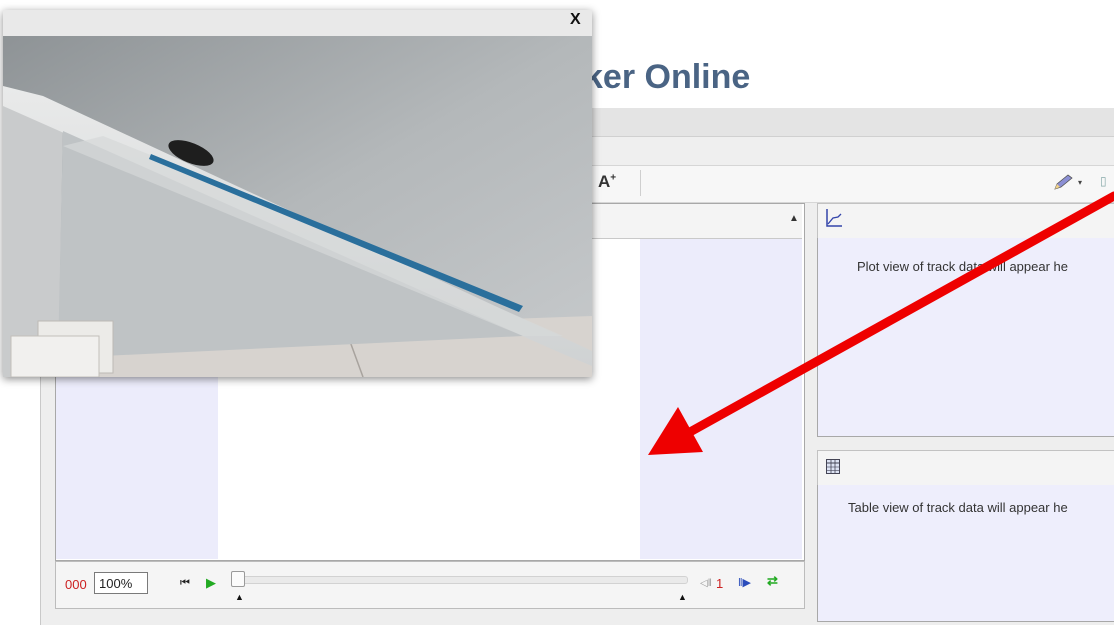  What do you see at coordinates (962, 266) in the screenshot?
I see `plot-placeholder-text: Plot view of track data will appear he` at bounding box center [962, 266].